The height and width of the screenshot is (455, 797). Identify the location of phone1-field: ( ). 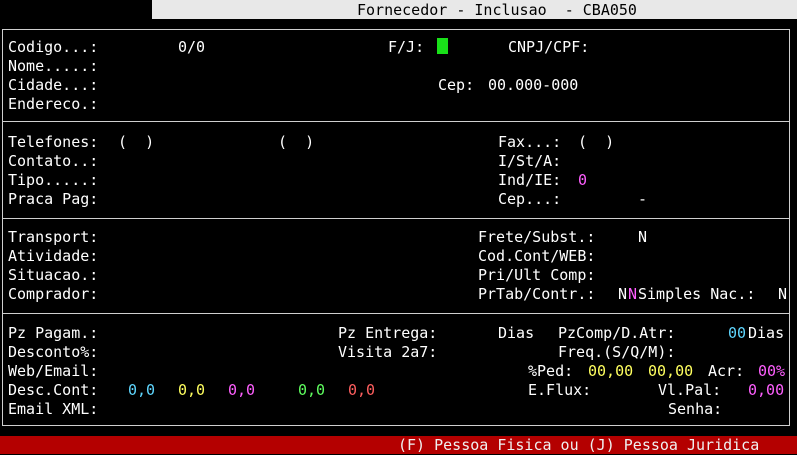
(136, 142).